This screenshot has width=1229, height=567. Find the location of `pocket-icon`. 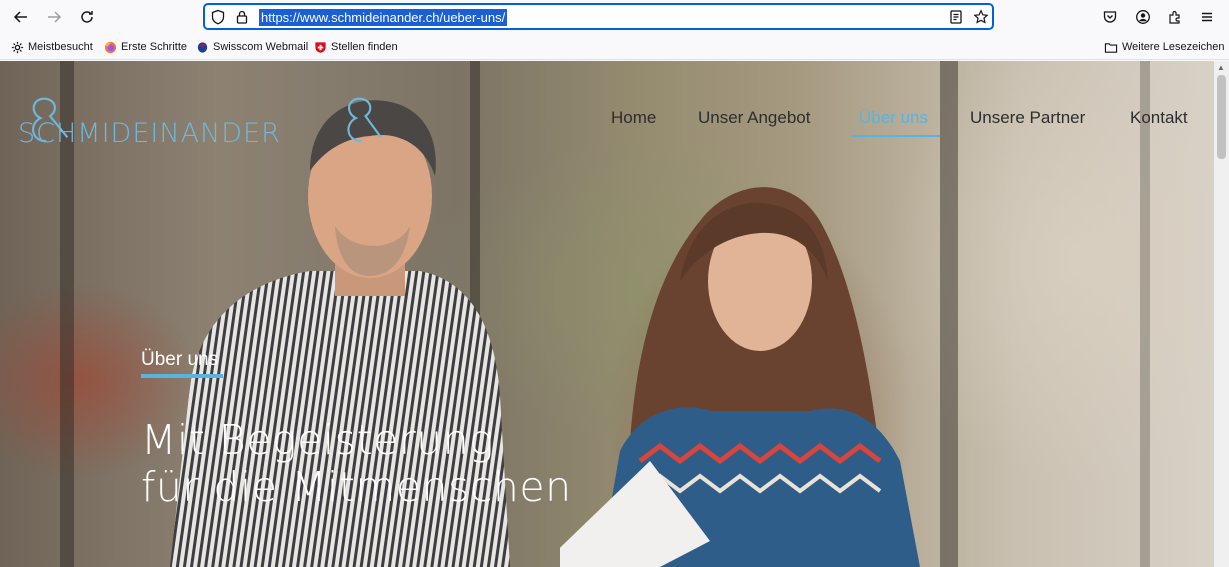

pocket-icon is located at coordinates (1110, 17).